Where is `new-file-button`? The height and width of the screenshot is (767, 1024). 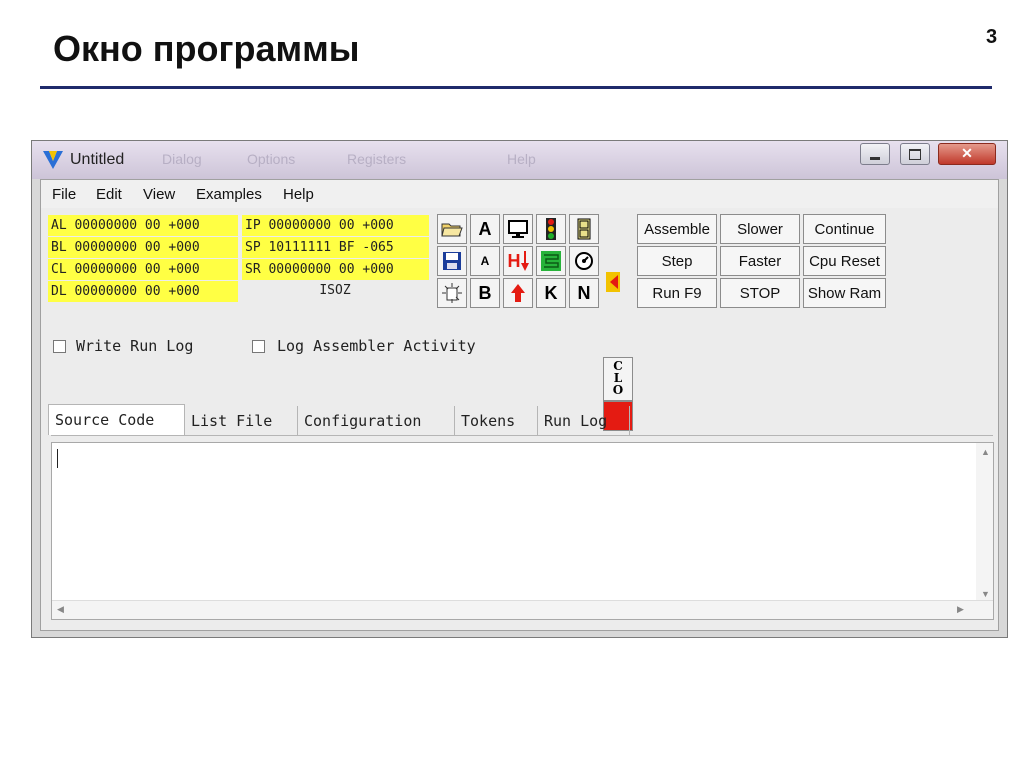 new-file-button is located at coordinates (452, 293).